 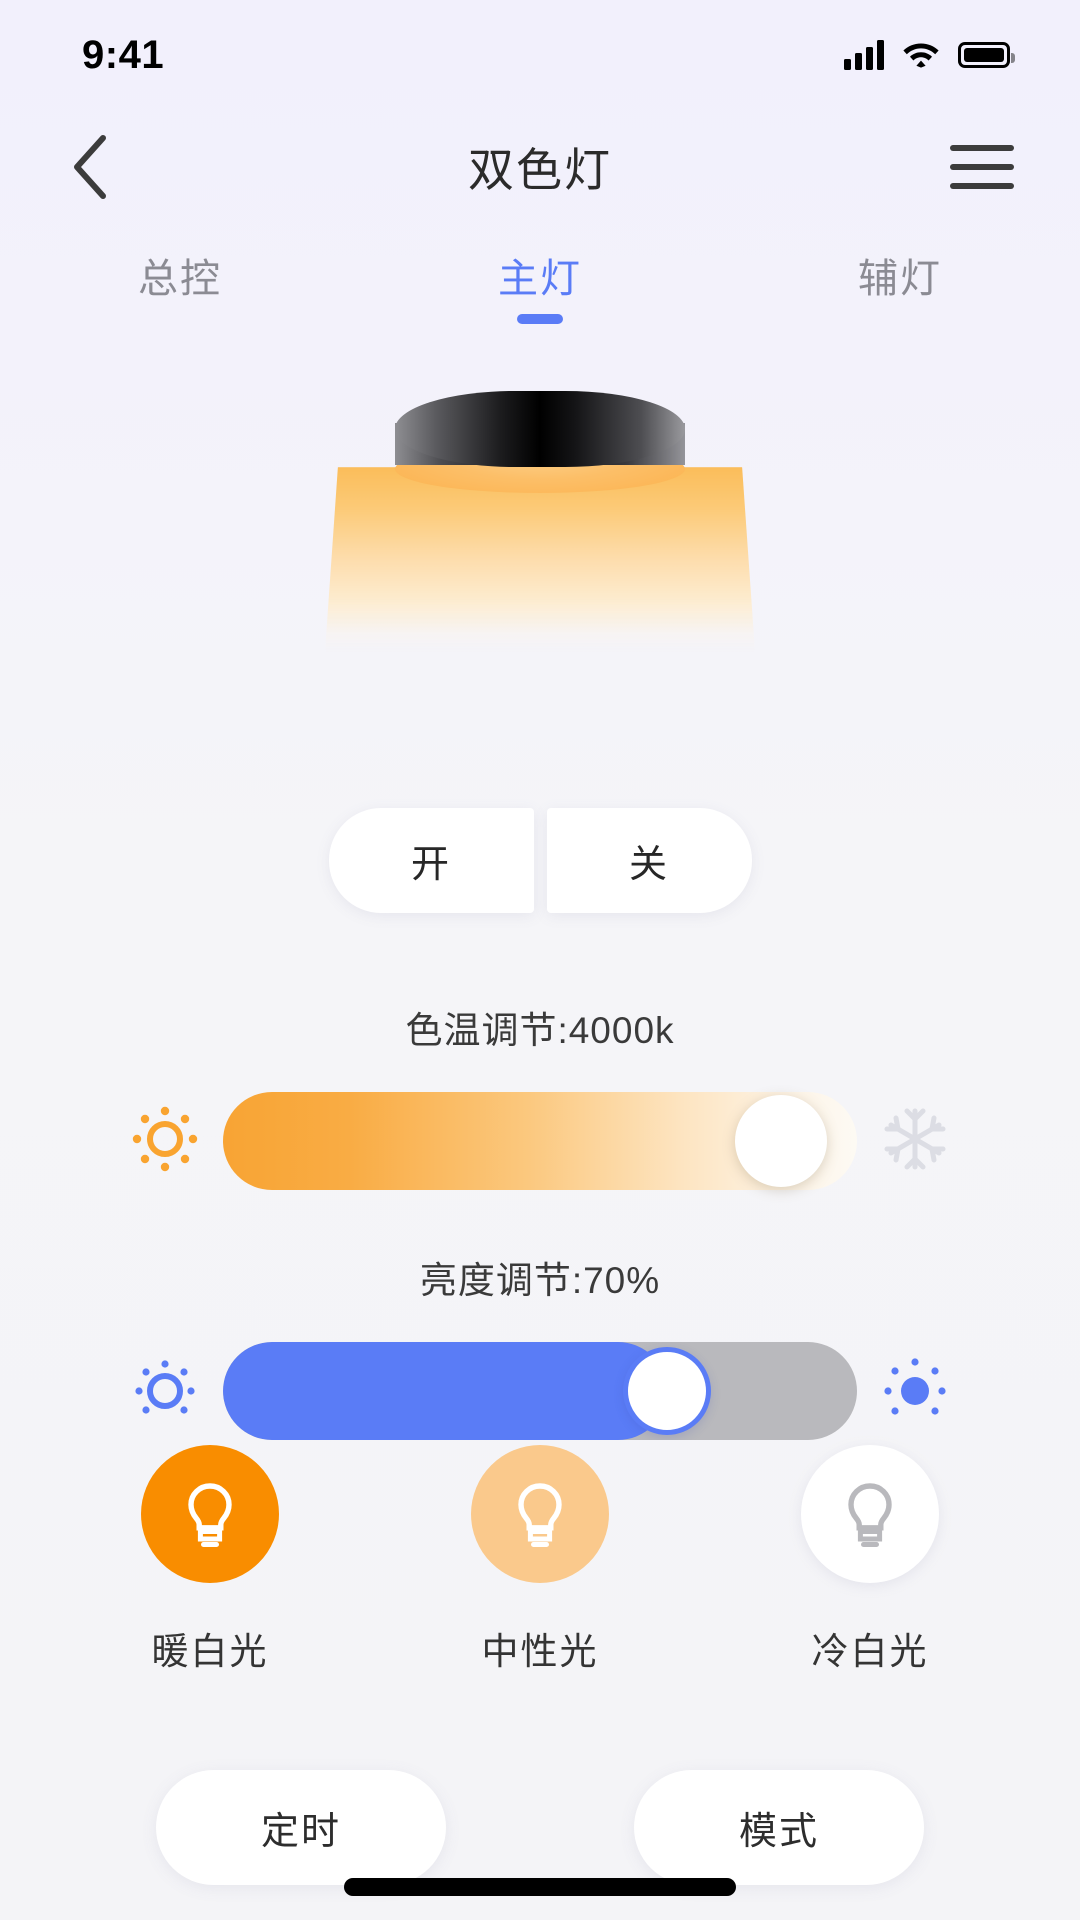 I want to click on tab-master-control: 总控, so click(x=180, y=290).